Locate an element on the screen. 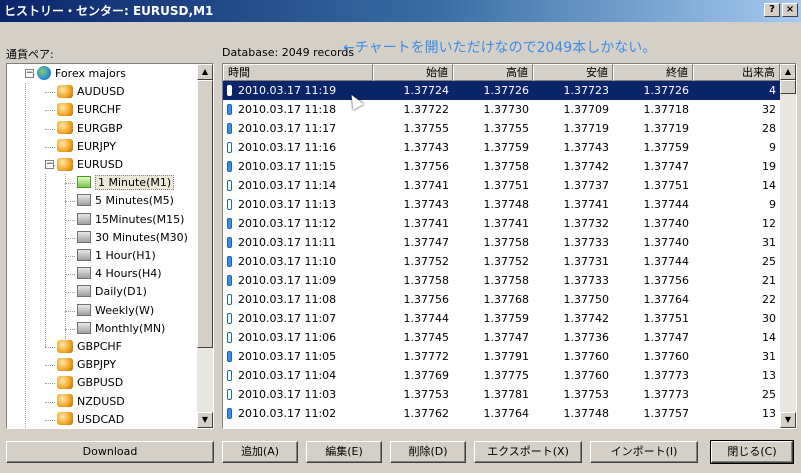 Image resolution: width=801 pixels, height=473 pixels. column-header-open: 始値 is located at coordinates (413, 72).